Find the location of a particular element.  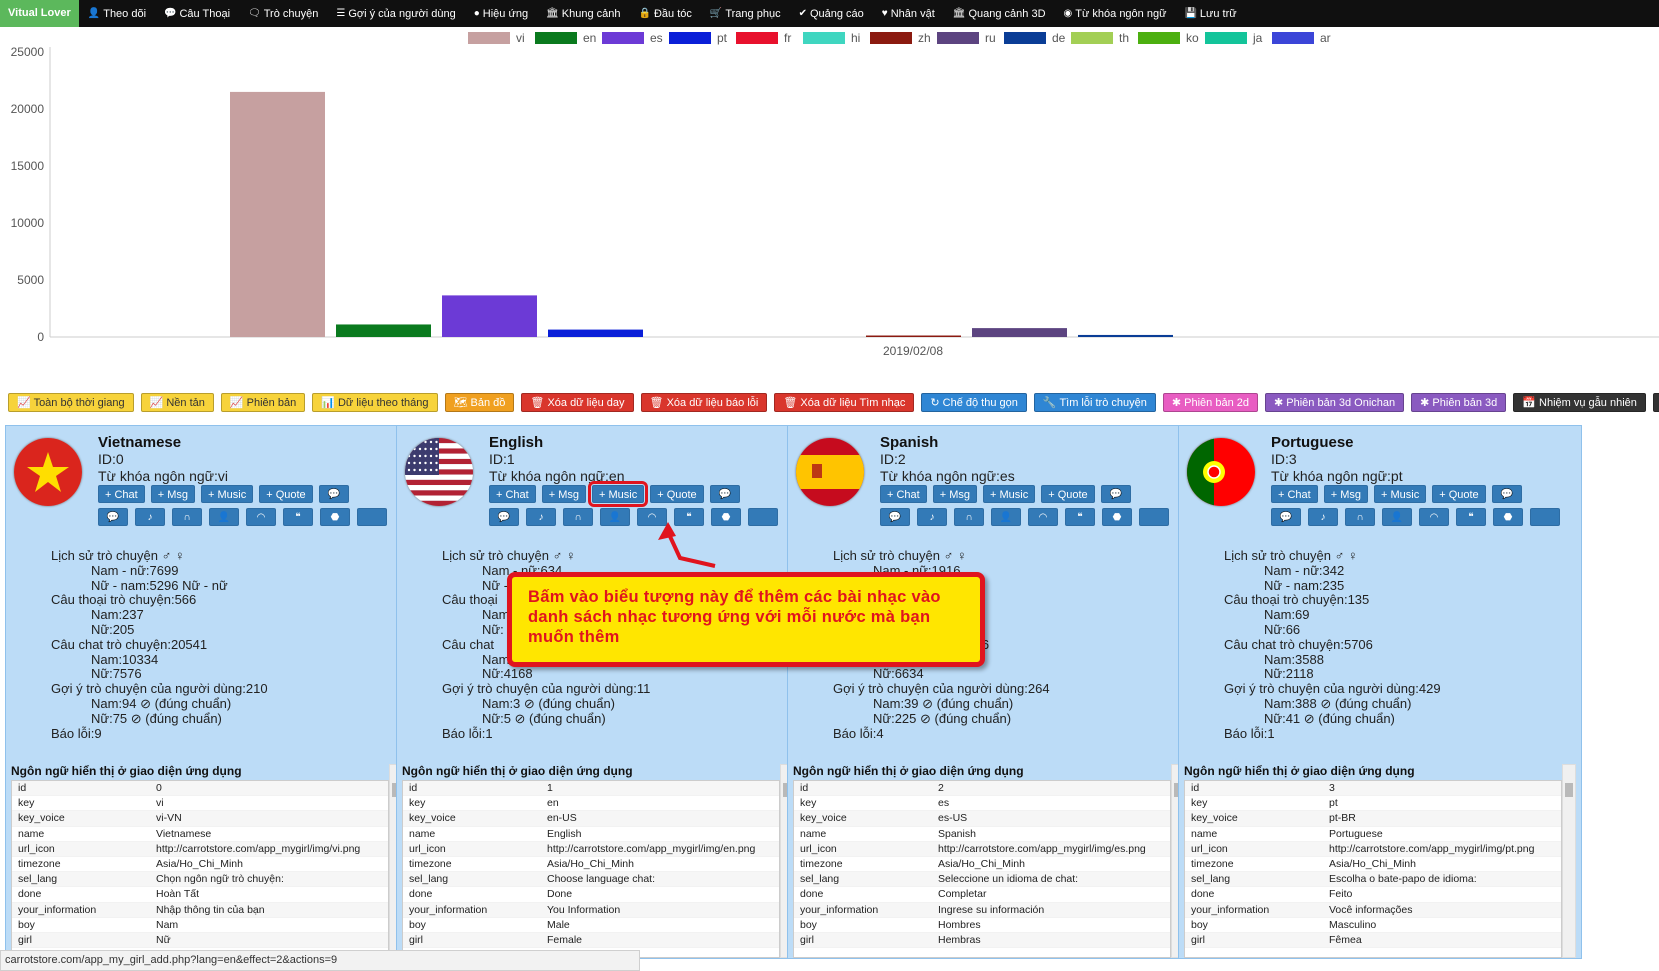

toolbar-button-5: 🗑 Xóa dữ liệu day is located at coordinates (577, 402).